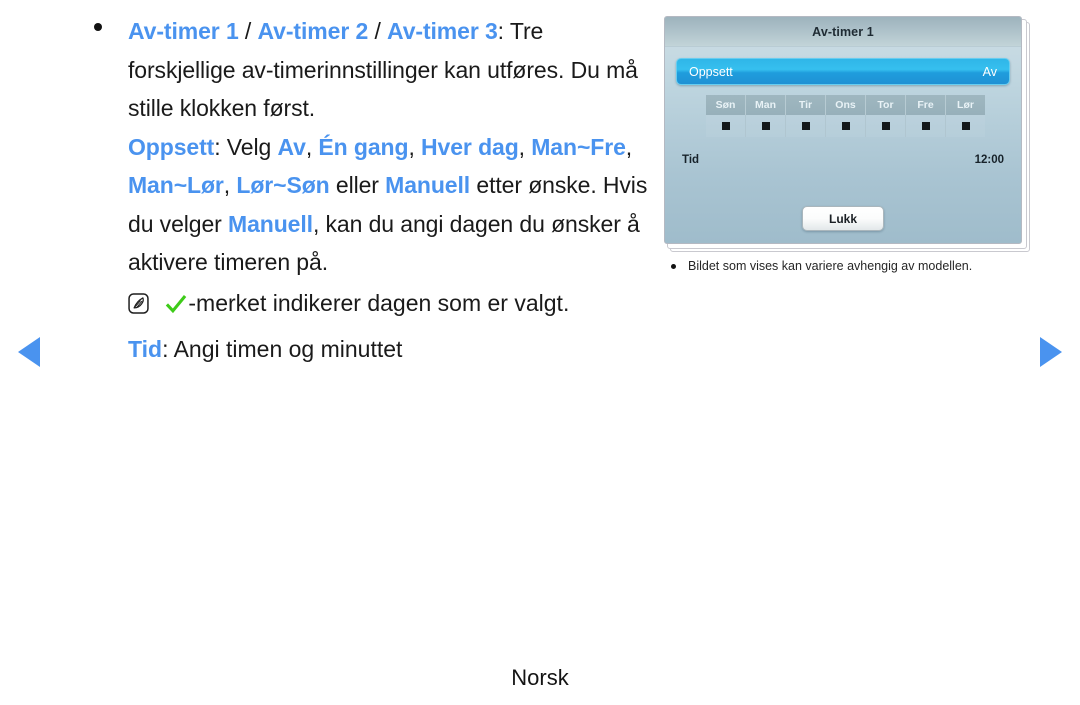 The image size is (1080, 705). Describe the element at coordinates (145, 349) in the screenshot. I see `term-tid: Tid` at that location.